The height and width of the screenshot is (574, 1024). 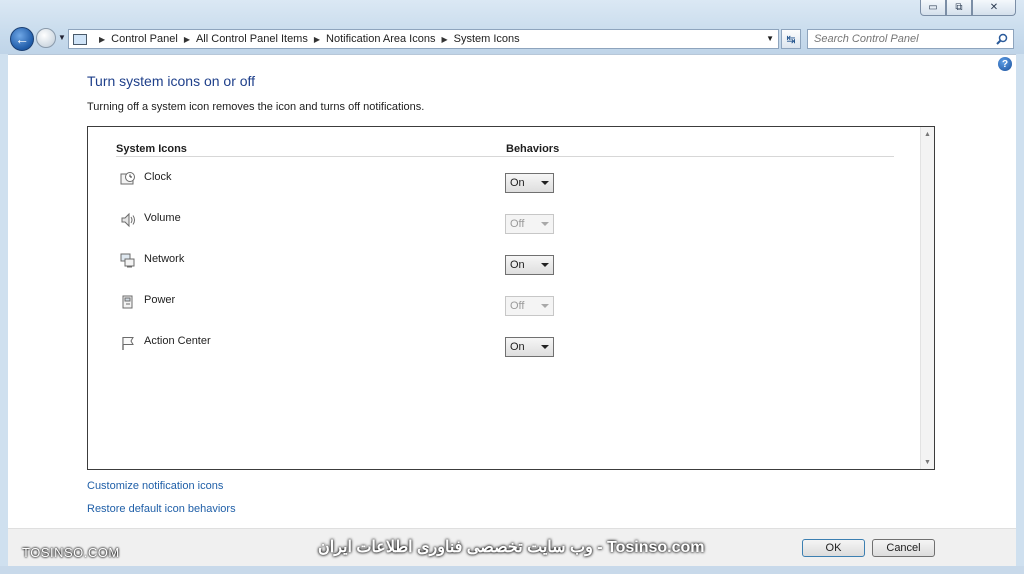 I want to click on breadcrumb-system-icons: System Icons, so click(x=487, y=39).